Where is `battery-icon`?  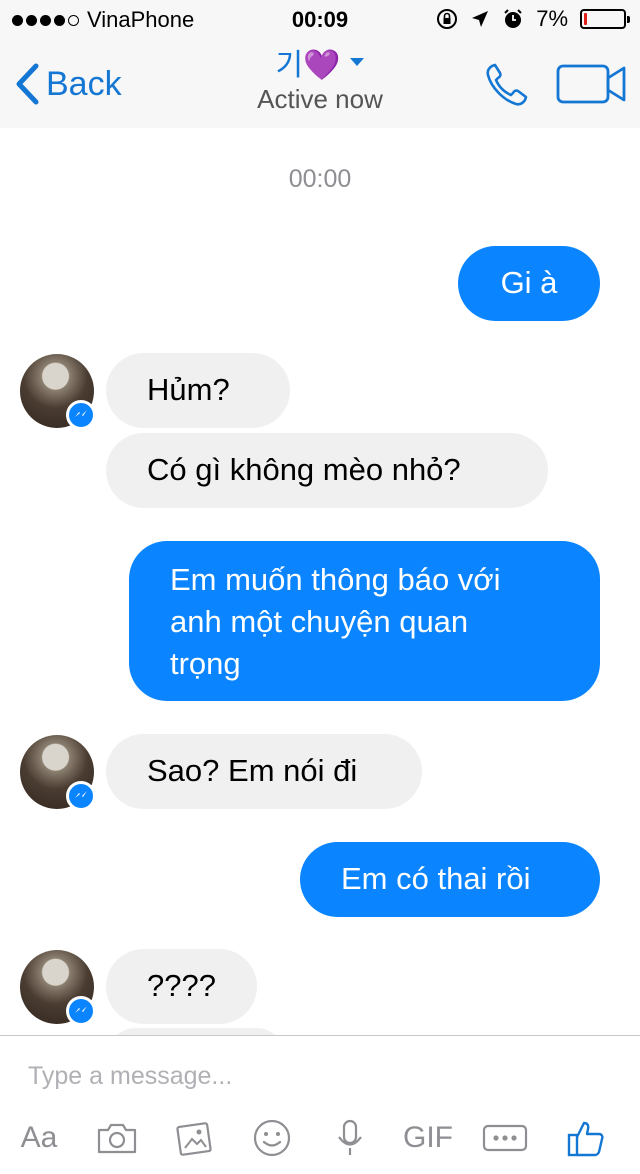 battery-icon is located at coordinates (605, 19).